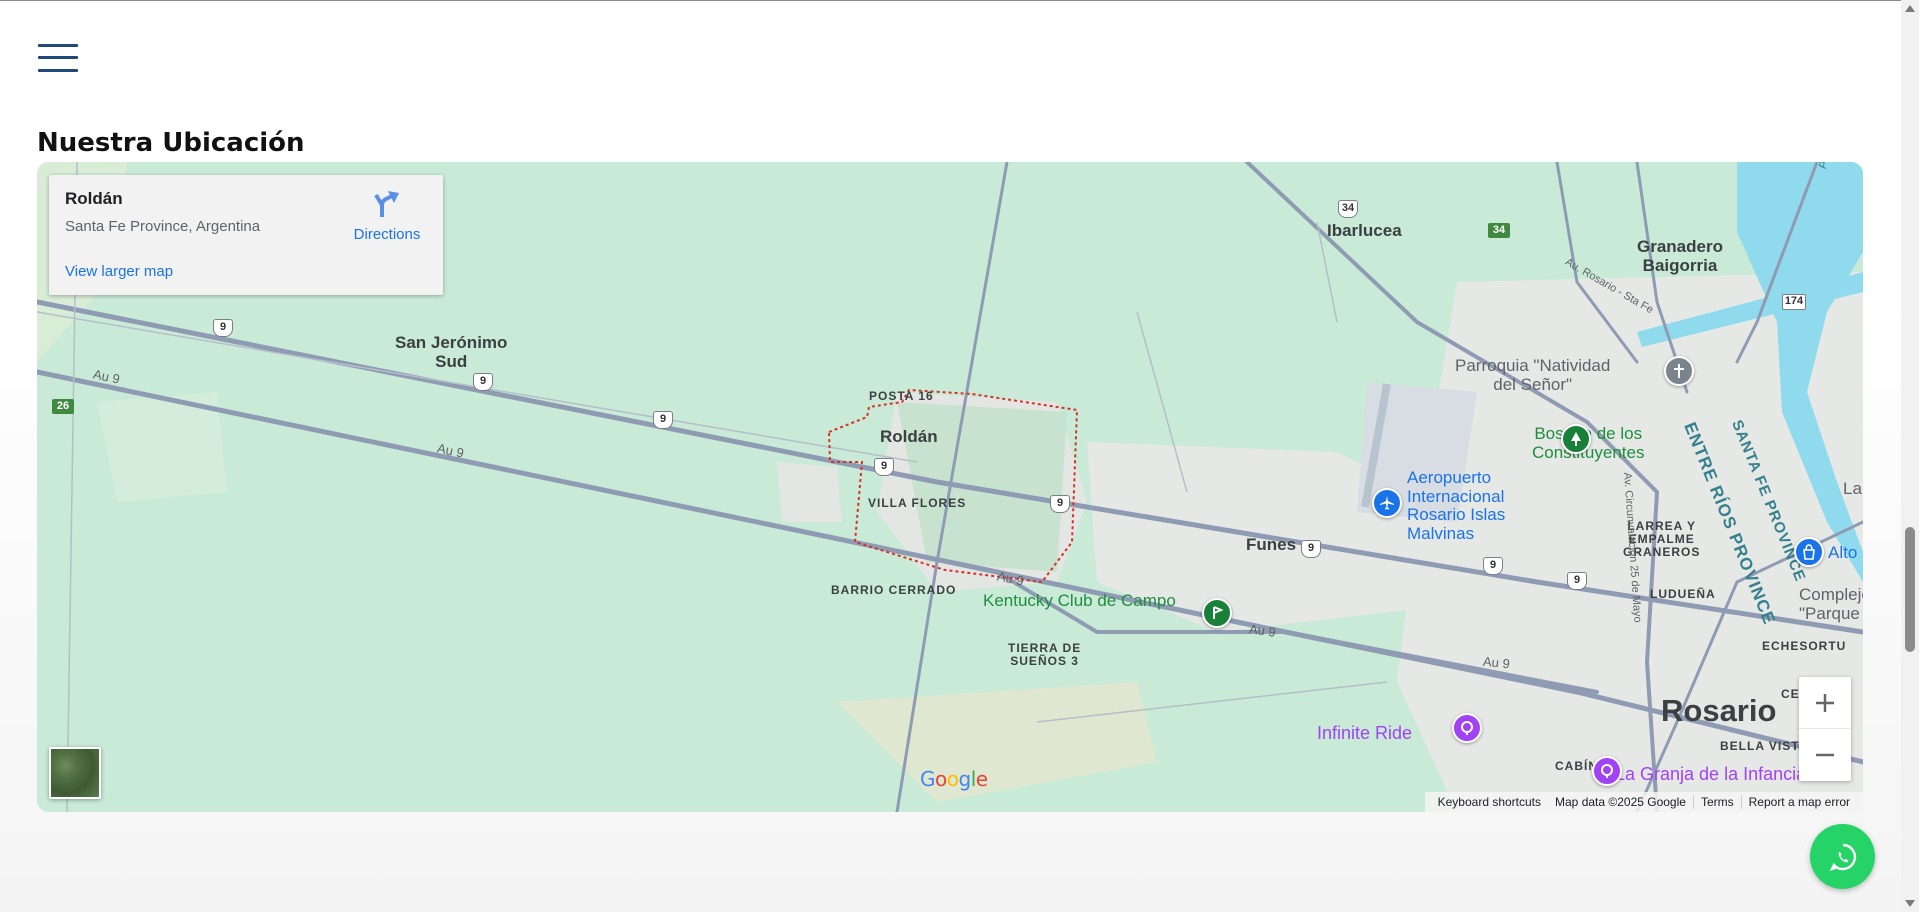 Image resolution: width=1919 pixels, height=912 pixels. What do you see at coordinates (387, 234) in the screenshot?
I see `directions-label: Directions` at bounding box center [387, 234].